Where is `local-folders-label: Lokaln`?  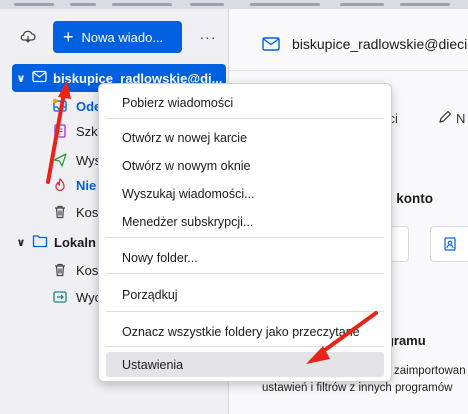
local-folders-label: Lokaln is located at coordinates (75, 242).